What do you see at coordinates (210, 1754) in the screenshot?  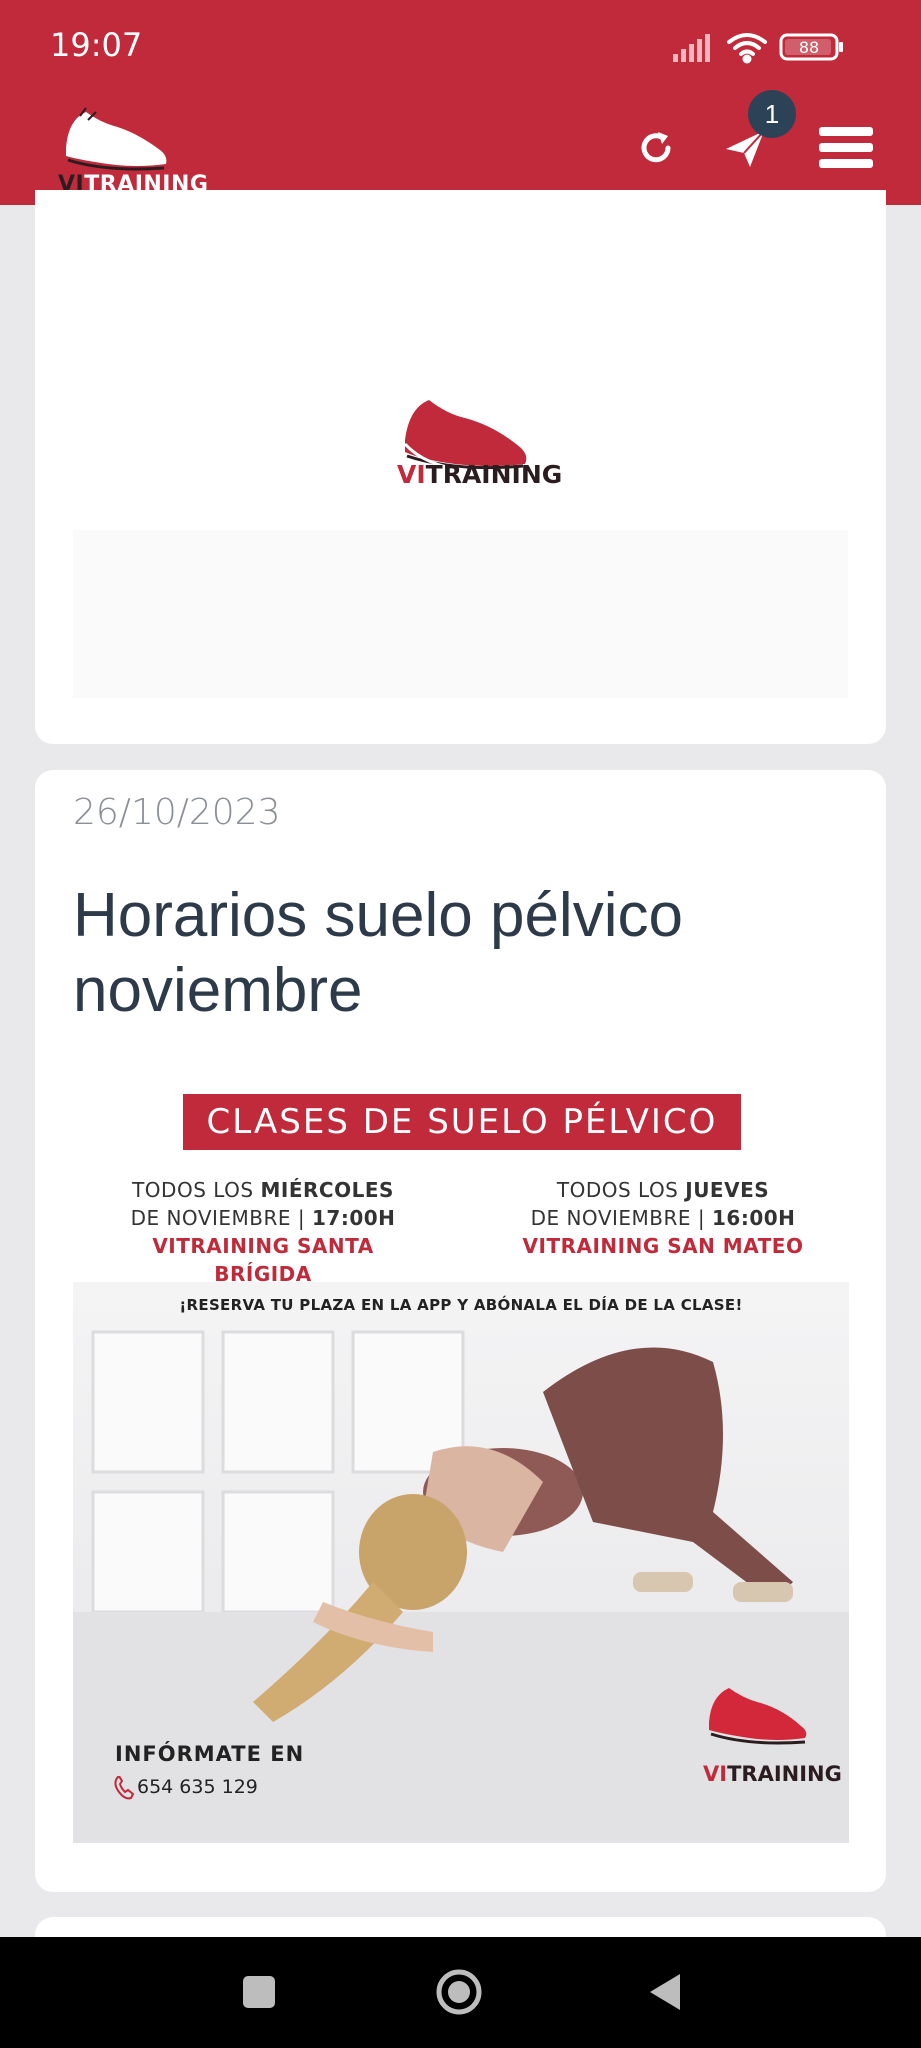 I see `info-label: INFÓRMATE EN` at bounding box center [210, 1754].